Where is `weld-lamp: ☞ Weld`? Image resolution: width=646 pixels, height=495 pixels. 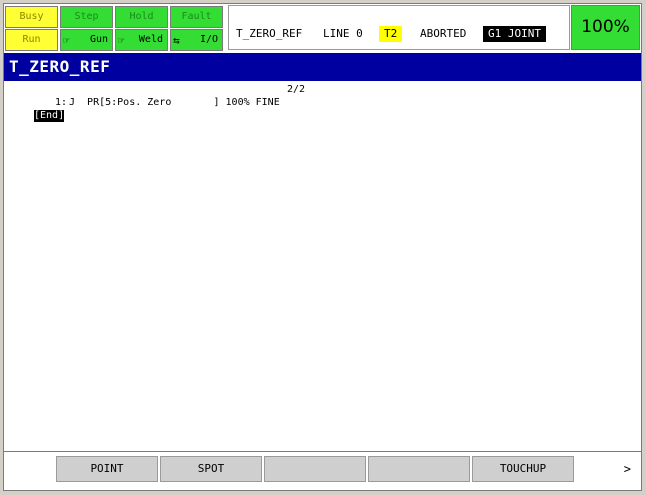 weld-lamp: ☞ Weld is located at coordinates (141, 40).